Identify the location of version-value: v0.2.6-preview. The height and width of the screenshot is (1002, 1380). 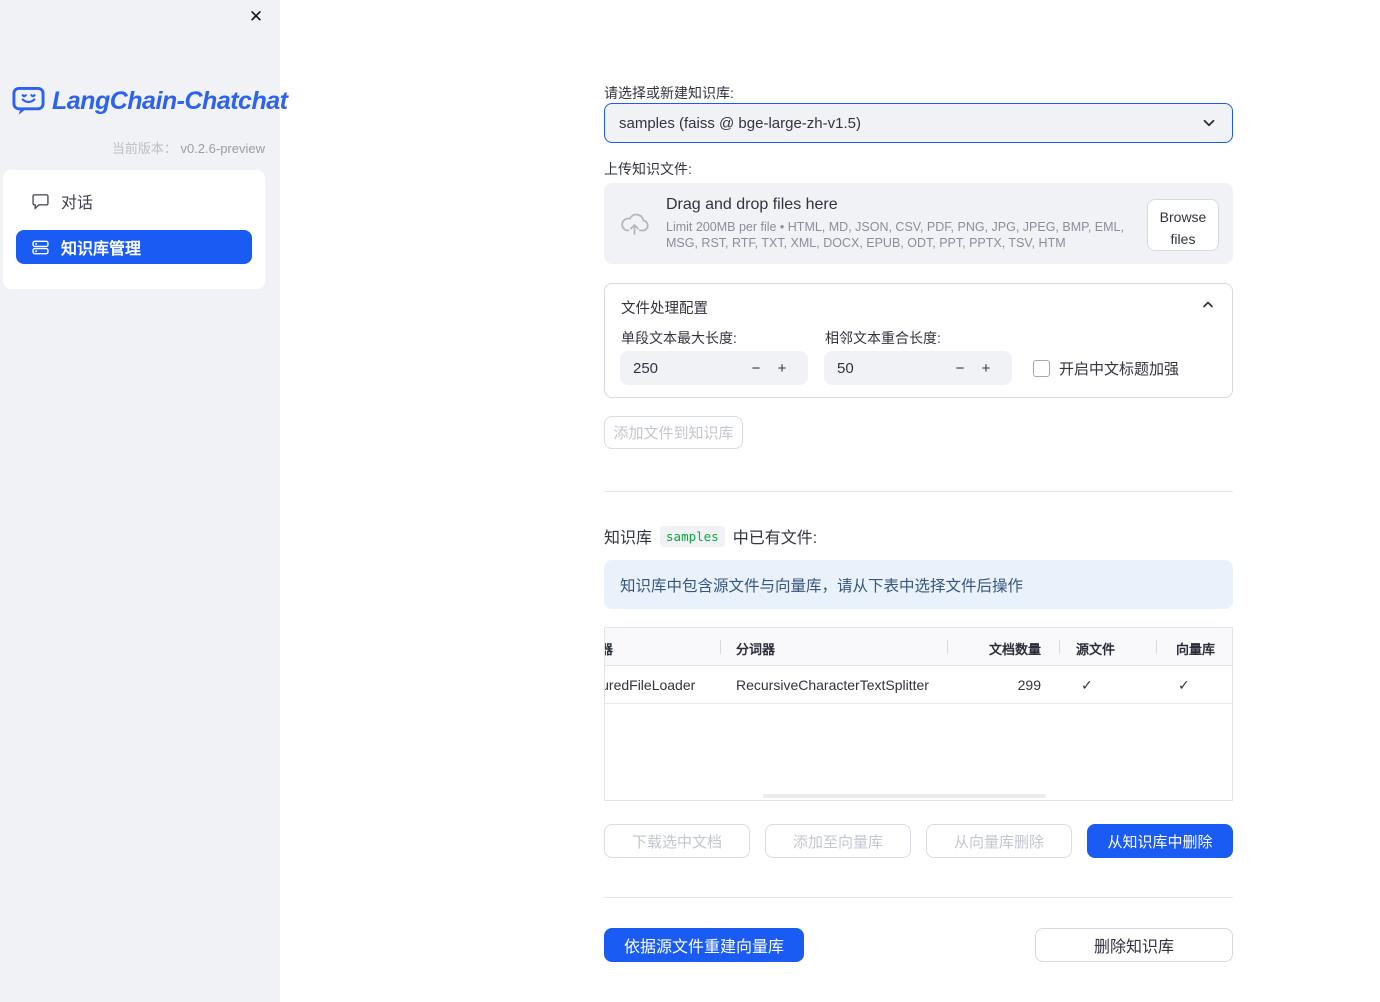
(222, 148).